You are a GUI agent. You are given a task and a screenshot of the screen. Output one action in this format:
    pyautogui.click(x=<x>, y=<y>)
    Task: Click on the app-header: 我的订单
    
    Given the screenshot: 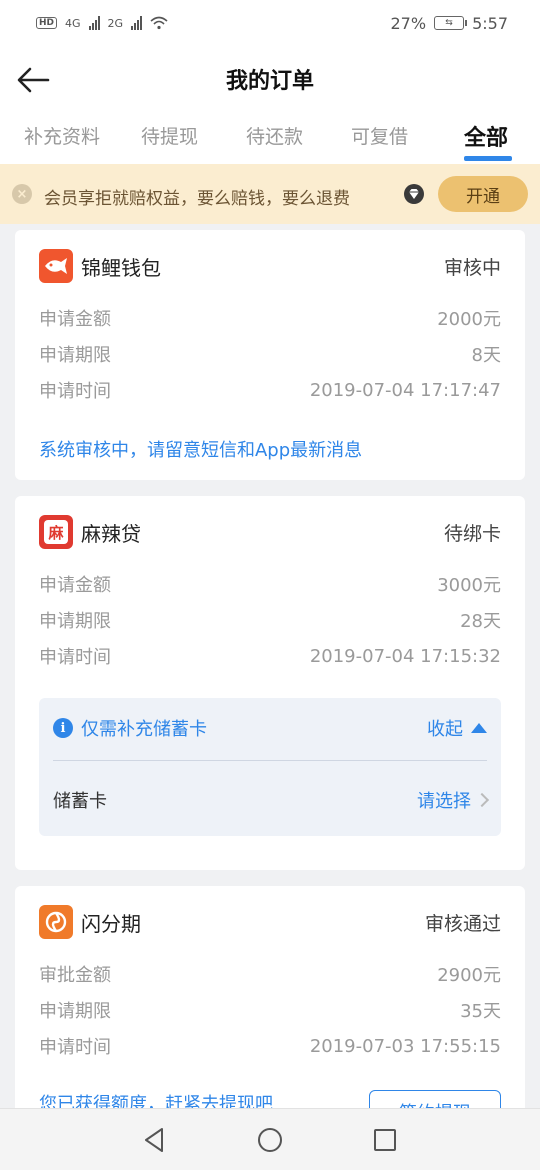 What is the action you would take?
    pyautogui.click(x=270, y=79)
    